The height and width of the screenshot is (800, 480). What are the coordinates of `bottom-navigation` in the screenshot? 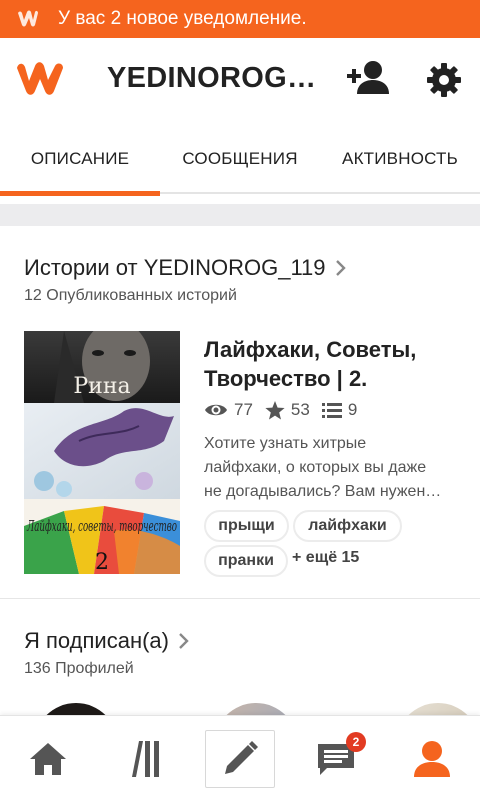 It's located at (240, 757).